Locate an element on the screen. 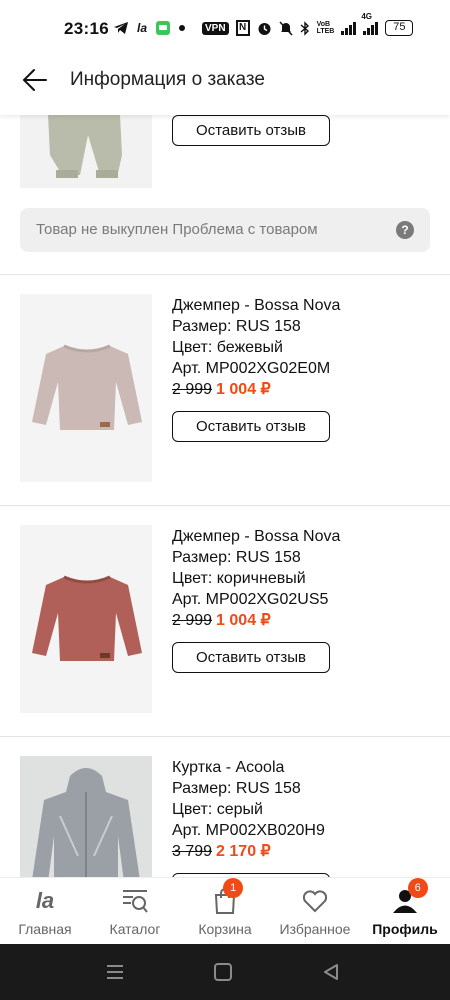 Image resolution: width=450 pixels, height=1000 pixels. page-title: Информация о заказе is located at coordinates (167, 79).